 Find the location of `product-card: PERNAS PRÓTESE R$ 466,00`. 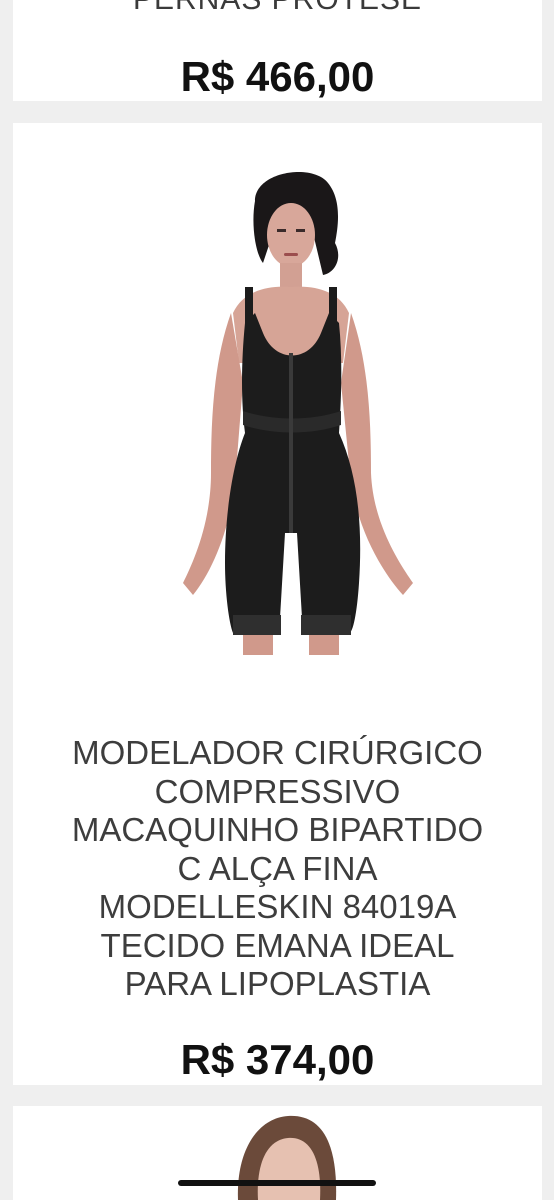

product-card: PERNAS PRÓTESE R$ 466,00 is located at coordinates (277, 50).